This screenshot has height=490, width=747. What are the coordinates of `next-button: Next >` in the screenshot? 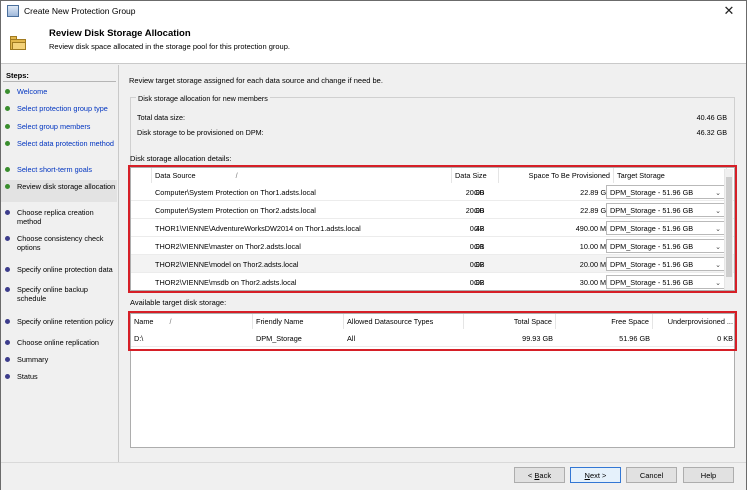 It's located at (595, 475).